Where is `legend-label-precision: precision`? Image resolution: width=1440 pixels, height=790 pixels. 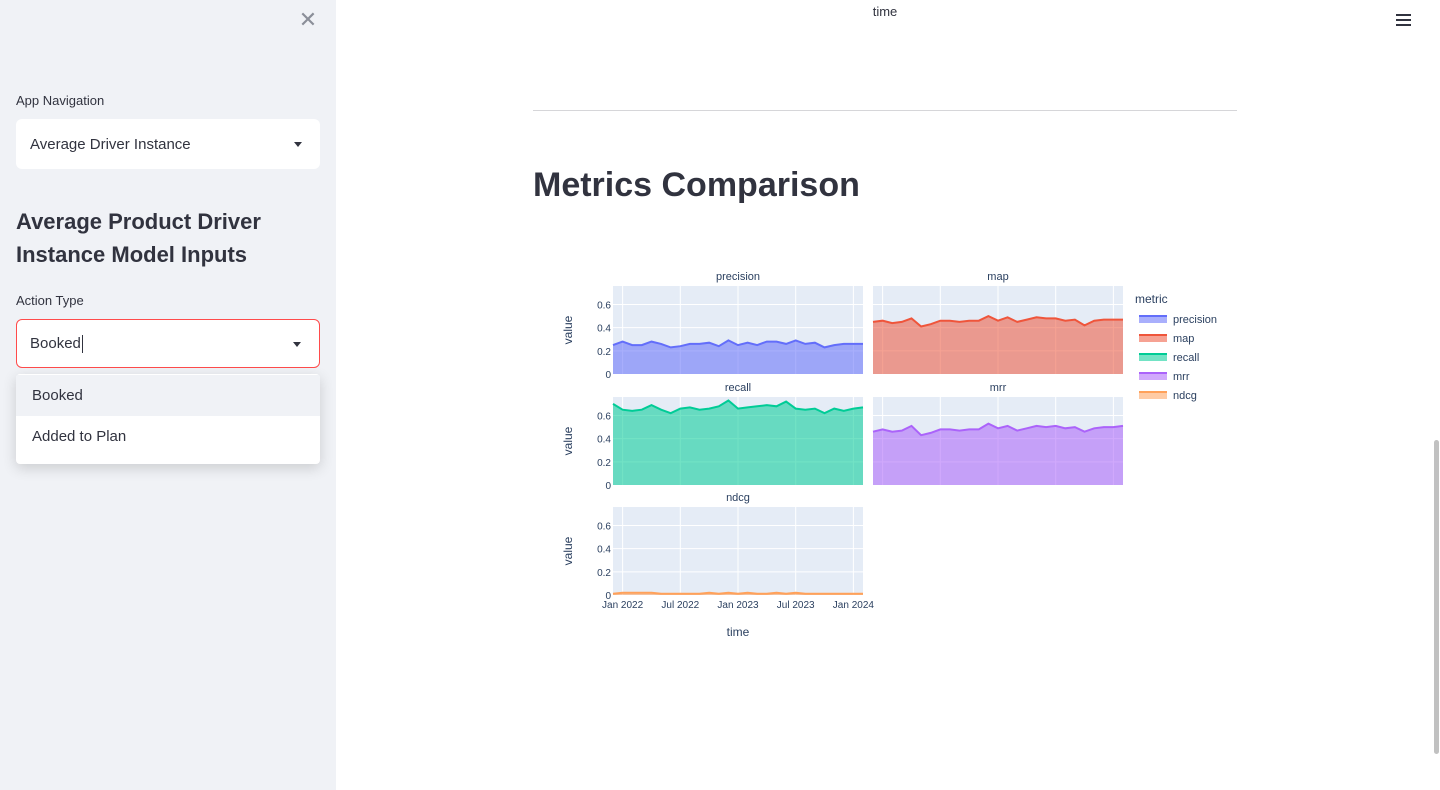 legend-label-precision: precision is located at coordinates (1195, 320).